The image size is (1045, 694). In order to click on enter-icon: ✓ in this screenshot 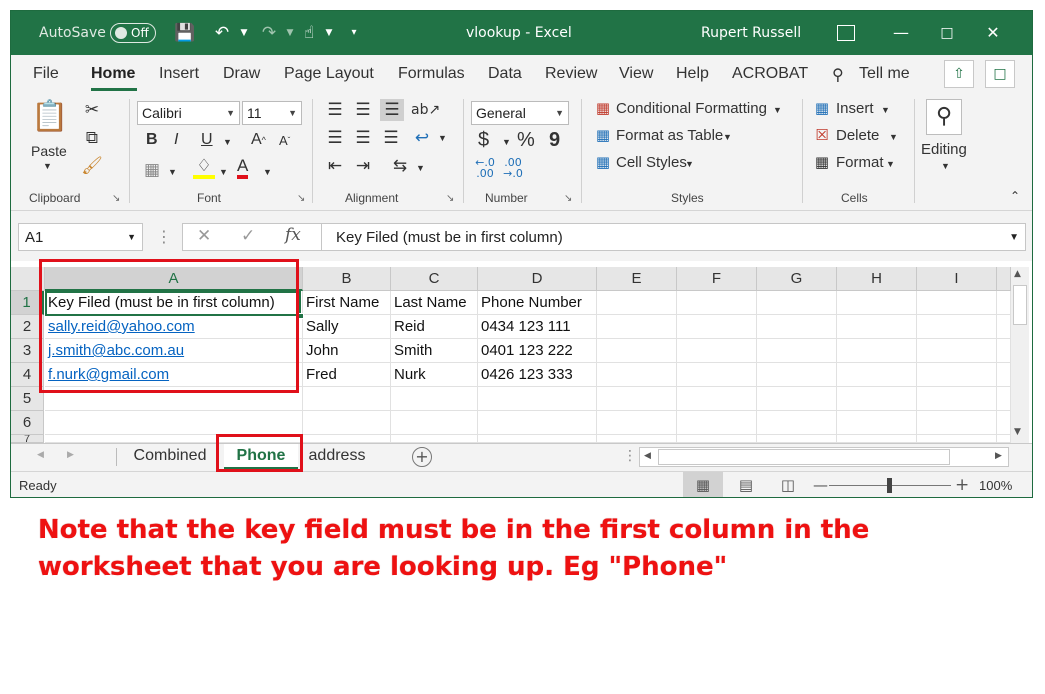, I will do `click(248, 236)`.